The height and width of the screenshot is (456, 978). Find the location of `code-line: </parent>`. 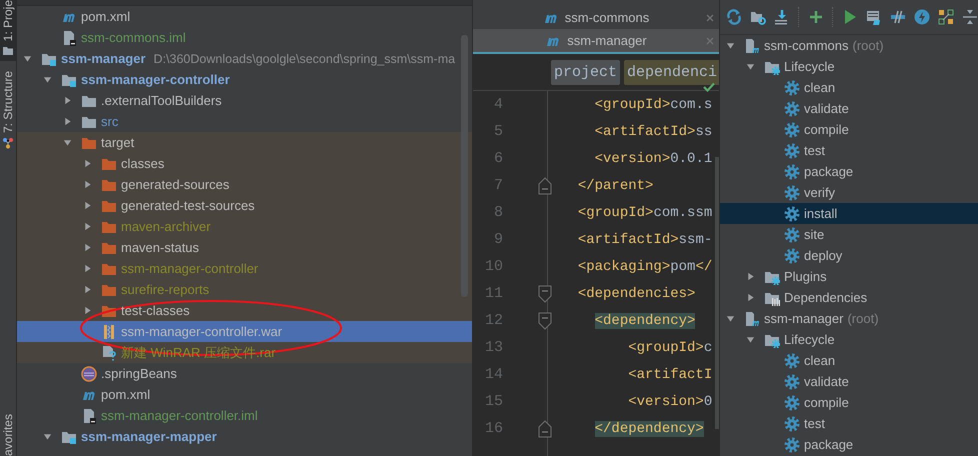

code-line: </parent> is located at coordinates (615, 186).